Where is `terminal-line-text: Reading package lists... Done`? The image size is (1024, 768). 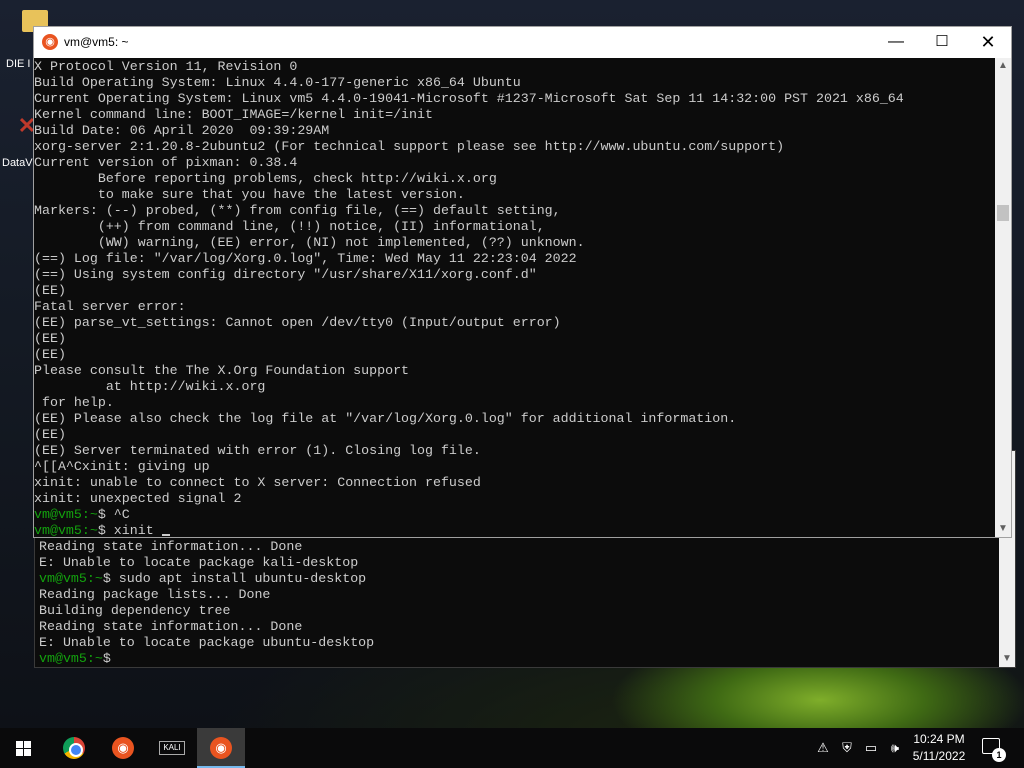
terminal-line-text: Reading package lists... Done is located at coordinates (155, 594).